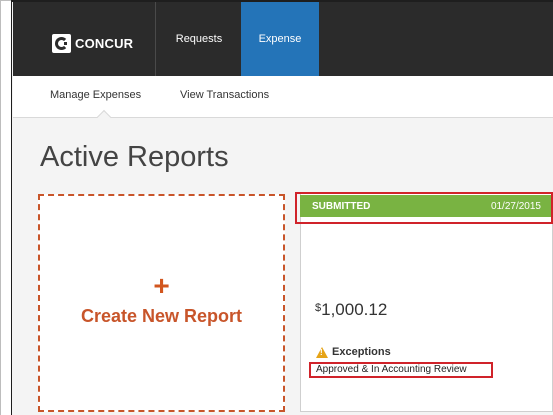 The width and height of the screenshot is (553, 415). What do you see at coordinates (424, 208) in the screenshot?
I see `status-highlight-box` at bounding box center [424, 208].